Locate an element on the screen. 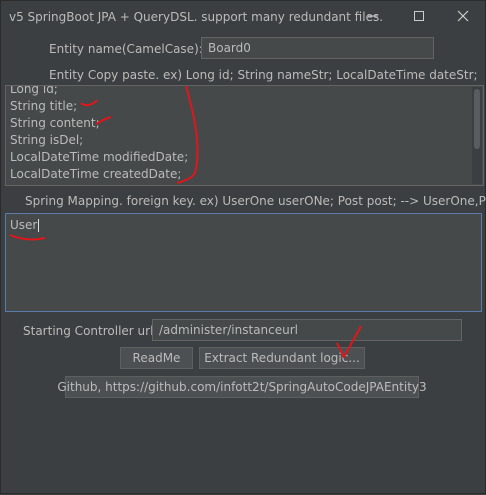  controller-url-input is located at coordinates (307, 330).